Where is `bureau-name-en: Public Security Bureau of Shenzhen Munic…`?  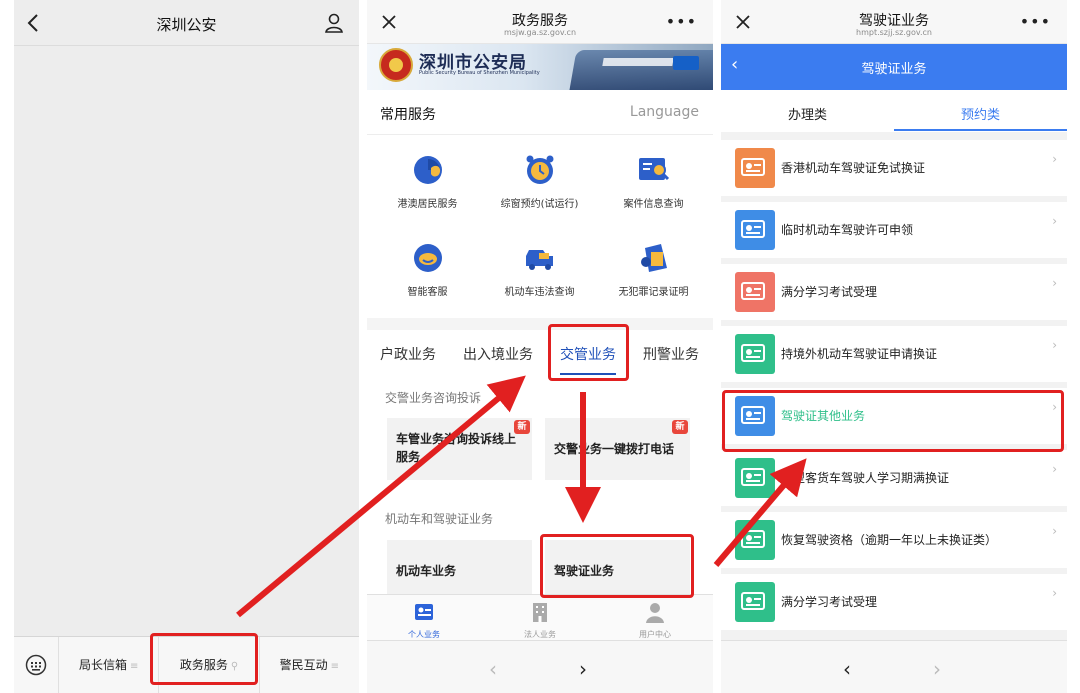 bureau-name-en: Public Security Bureau of Shenzhen Munic… is located at coordinates (479, 73).